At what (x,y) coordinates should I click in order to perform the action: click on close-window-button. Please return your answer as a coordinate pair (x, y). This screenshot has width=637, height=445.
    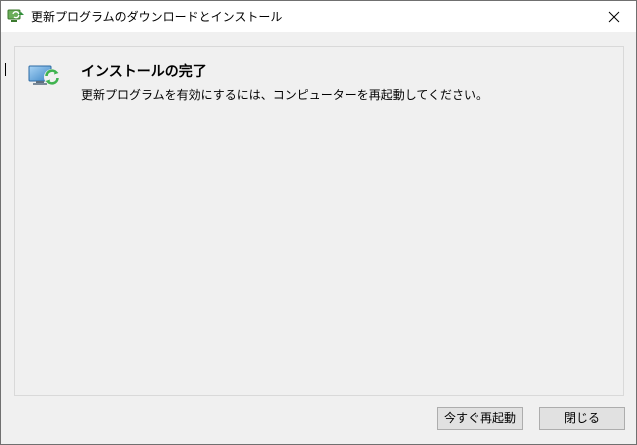
    Looking at the image, I should click on (613, 16).